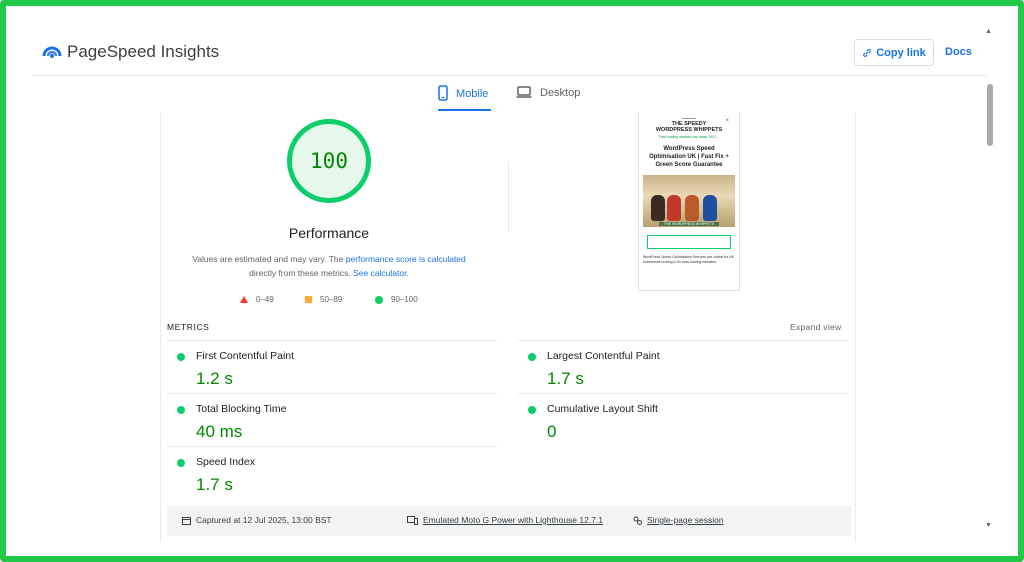  I want to click on metric-name: Largest Contentful Paint, so click(603, 356).